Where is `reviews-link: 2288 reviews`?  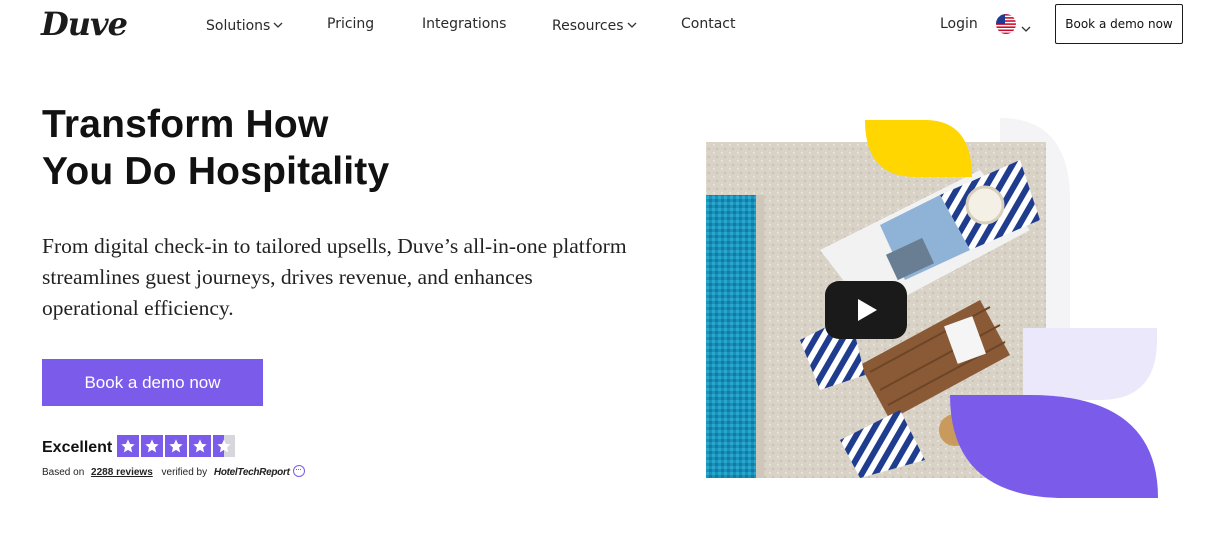
reviews-link: 2288 reviews is located at coordinates (122, 472).